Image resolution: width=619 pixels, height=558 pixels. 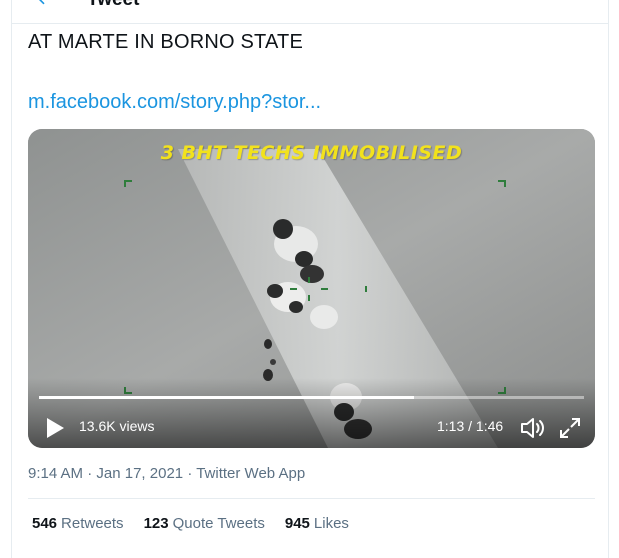 I want to click on header-title: Tweet, so click(x=113, y=5).